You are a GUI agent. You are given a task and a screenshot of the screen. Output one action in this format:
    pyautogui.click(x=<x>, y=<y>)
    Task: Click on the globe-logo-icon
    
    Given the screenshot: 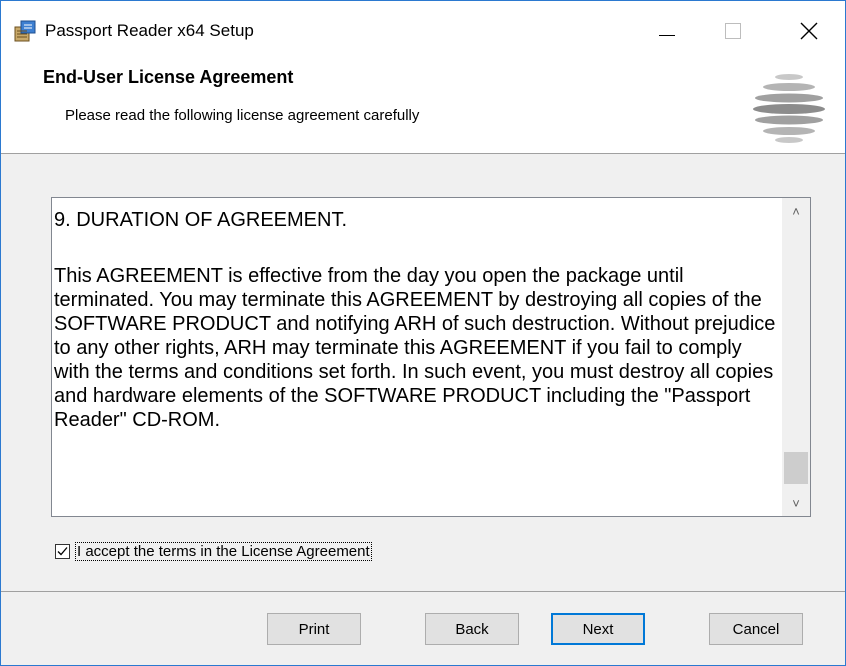 What is the action you would take?
    pyautogui.click(x=789, y=108)
    